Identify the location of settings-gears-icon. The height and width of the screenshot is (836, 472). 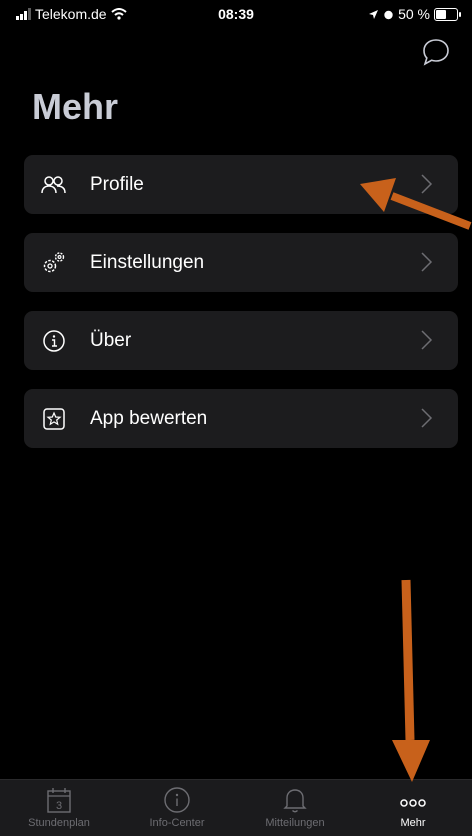
(54, 263).